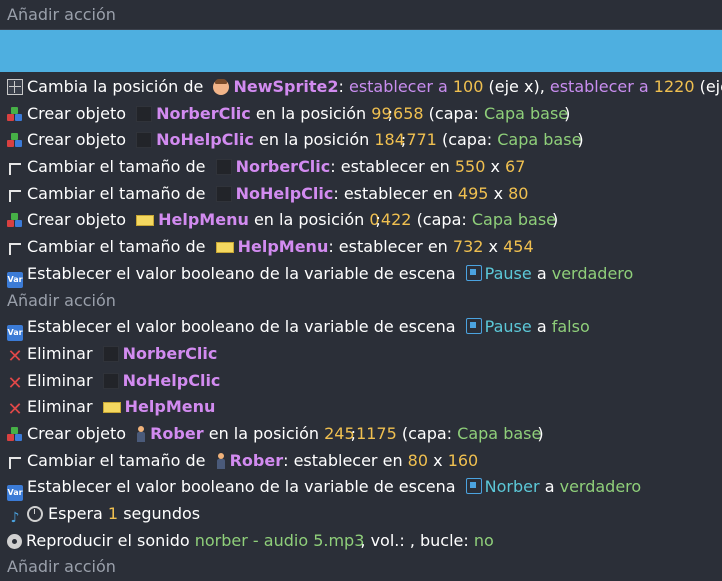  Describe the element at coordinates (515, 166) in the screenshot. I see `value-number: 67` at that location.